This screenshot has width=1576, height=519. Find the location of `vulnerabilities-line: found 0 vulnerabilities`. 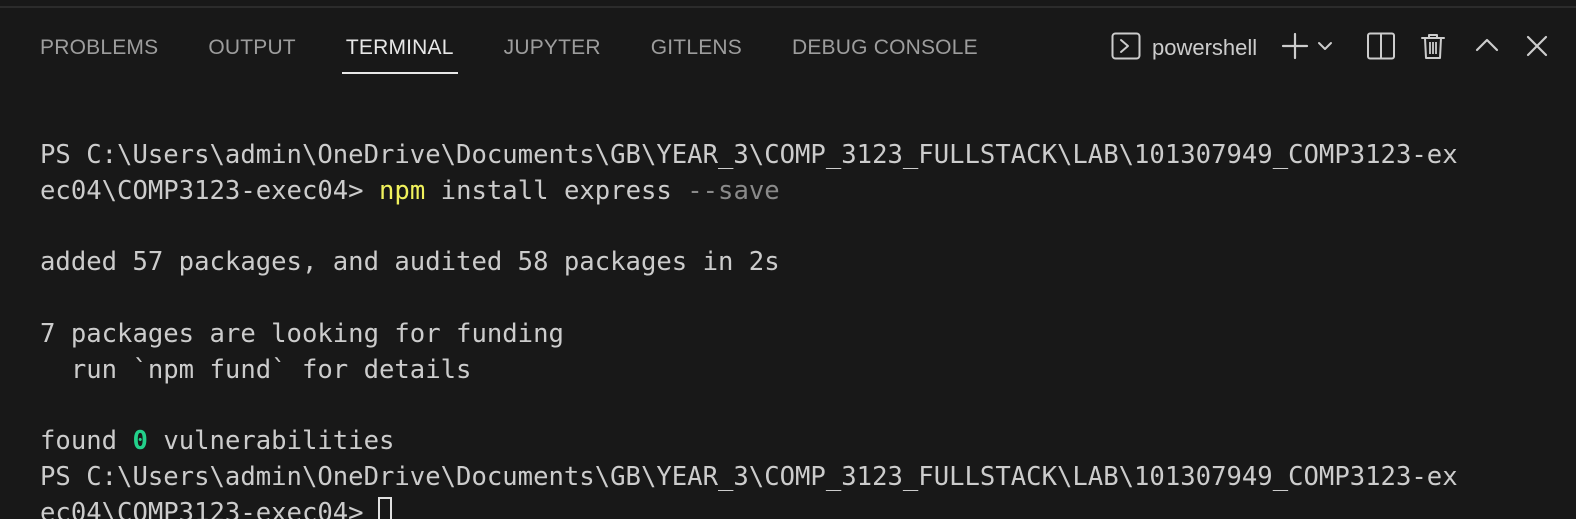

vulnerabilities-line: found 0 vulnerabilities is located at coordinates (790, 442).